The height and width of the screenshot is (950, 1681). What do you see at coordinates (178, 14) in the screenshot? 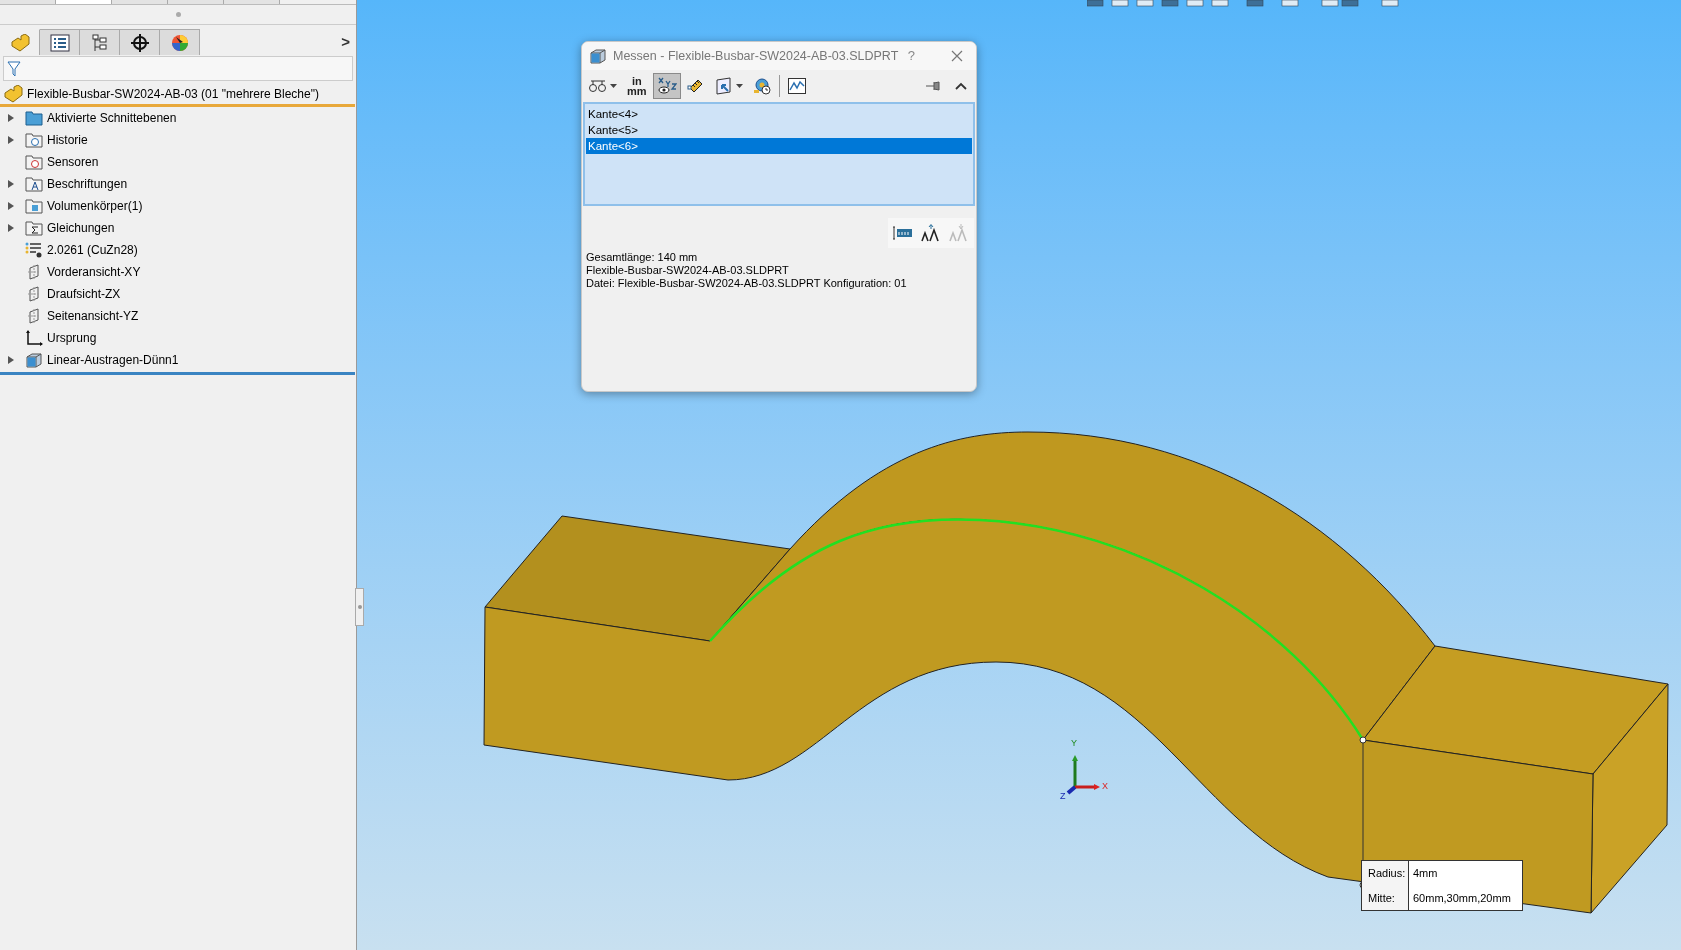
I see `splitter-handle` at bounding box center [178, 14].